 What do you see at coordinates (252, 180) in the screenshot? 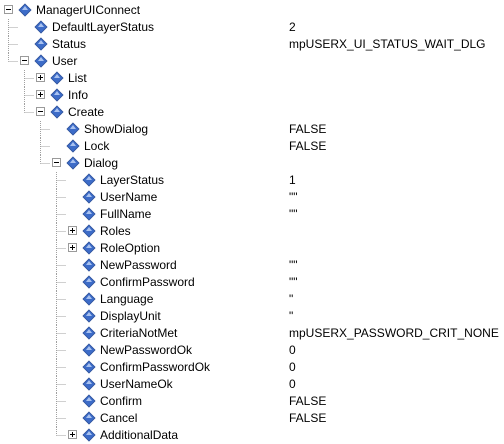
I see `tree-row-layerstatus: LayerStatus 1` at bounding box center [252, 180].